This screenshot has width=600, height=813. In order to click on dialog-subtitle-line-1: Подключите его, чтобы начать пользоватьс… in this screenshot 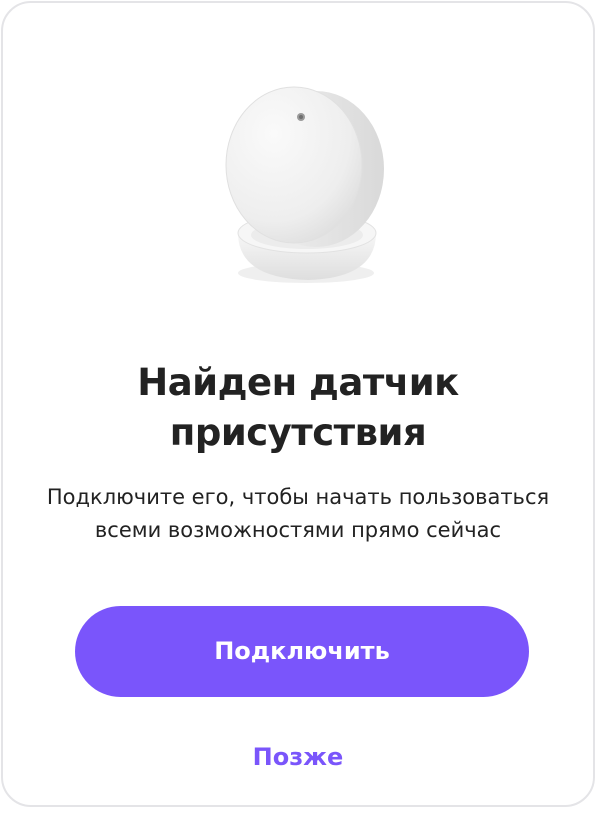, I will do `click(298, 497)`.